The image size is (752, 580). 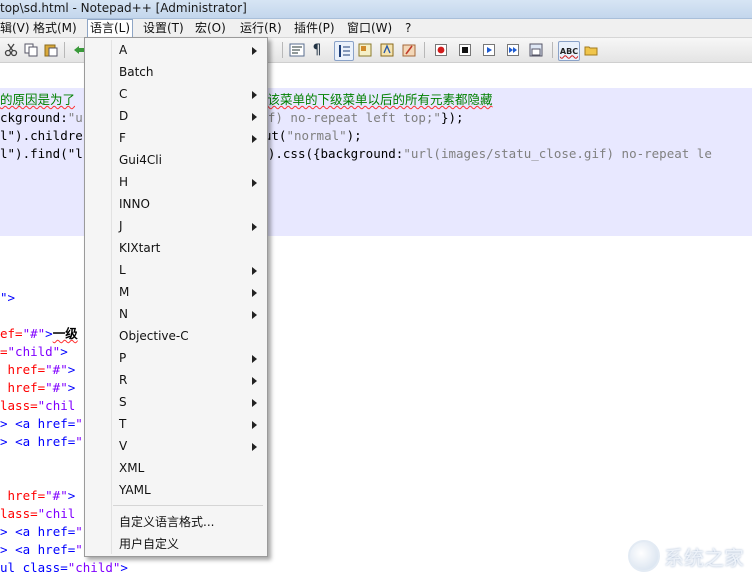 I want to click on title-bar: top\sd.html - Notepad++ [Administrator], so click(x=376, y=9).